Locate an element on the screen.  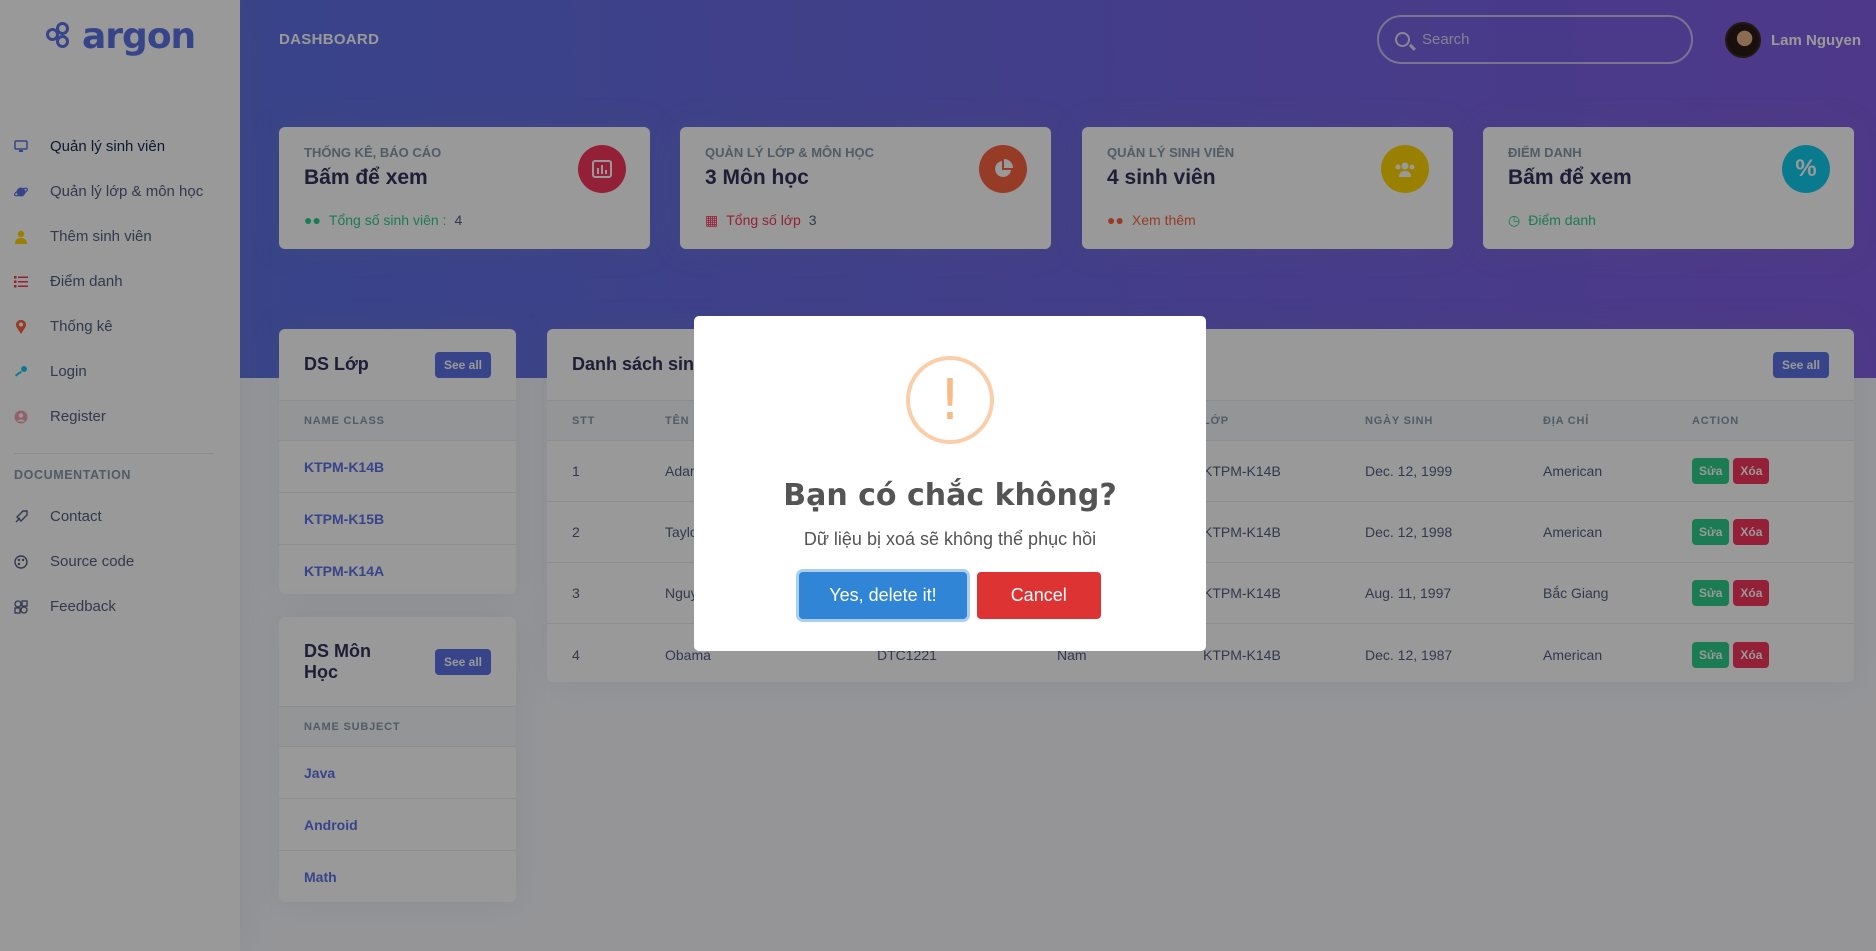
dialog-actions: Yes, delete it! Cancel is located at coordinates (950, 595).